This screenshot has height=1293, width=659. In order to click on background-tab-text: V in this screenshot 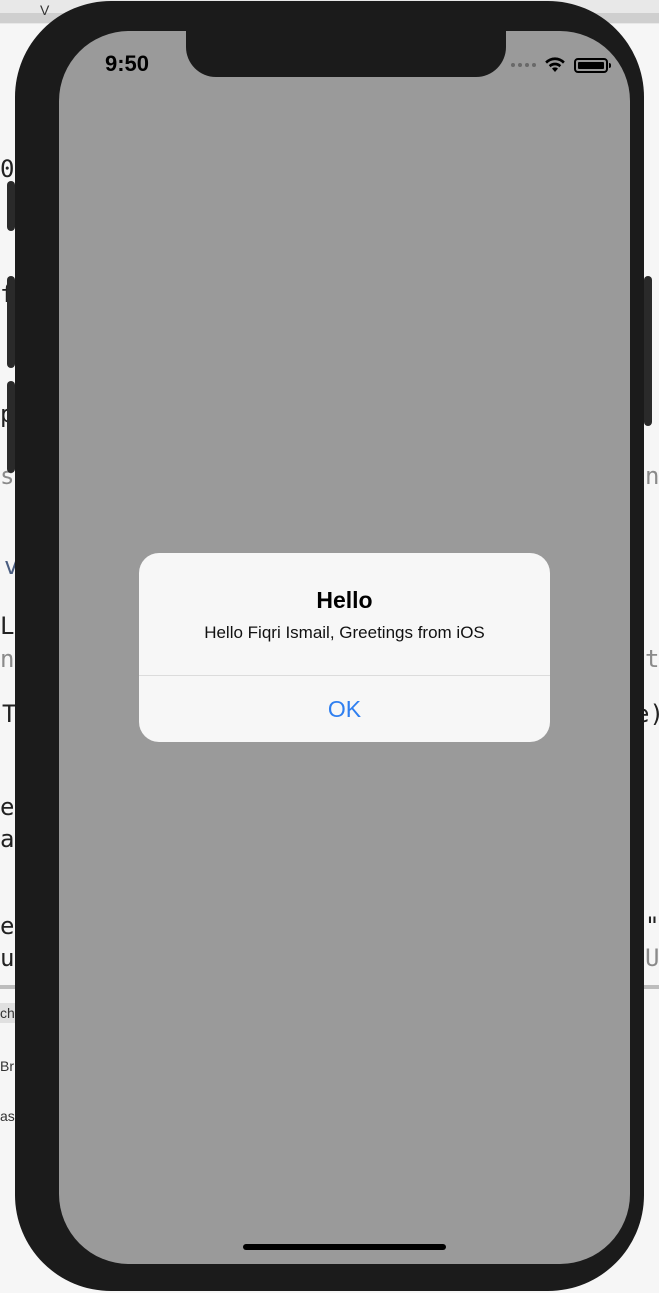, I will do `click(45, 10)`.